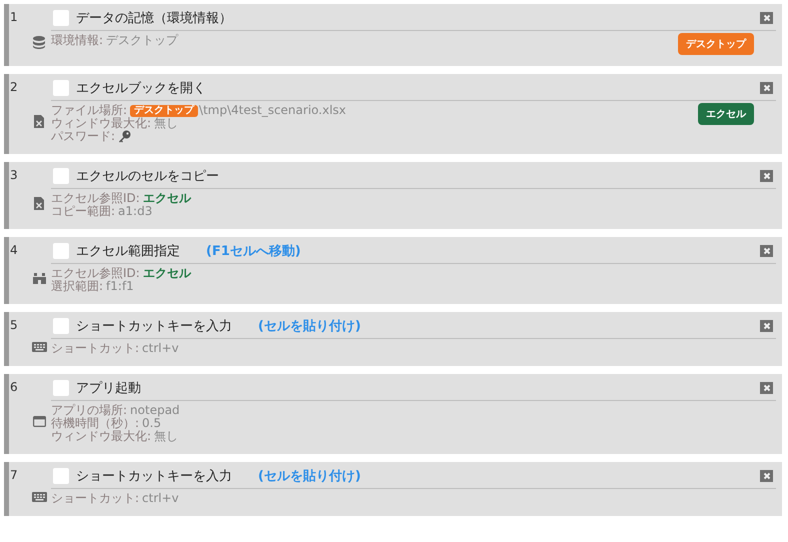 The width and height of the screenshot is (788, 542). What do you see at coordinates (39, 42) in the screenshot?
I see `database-icon` at bounding box center [39, 42].